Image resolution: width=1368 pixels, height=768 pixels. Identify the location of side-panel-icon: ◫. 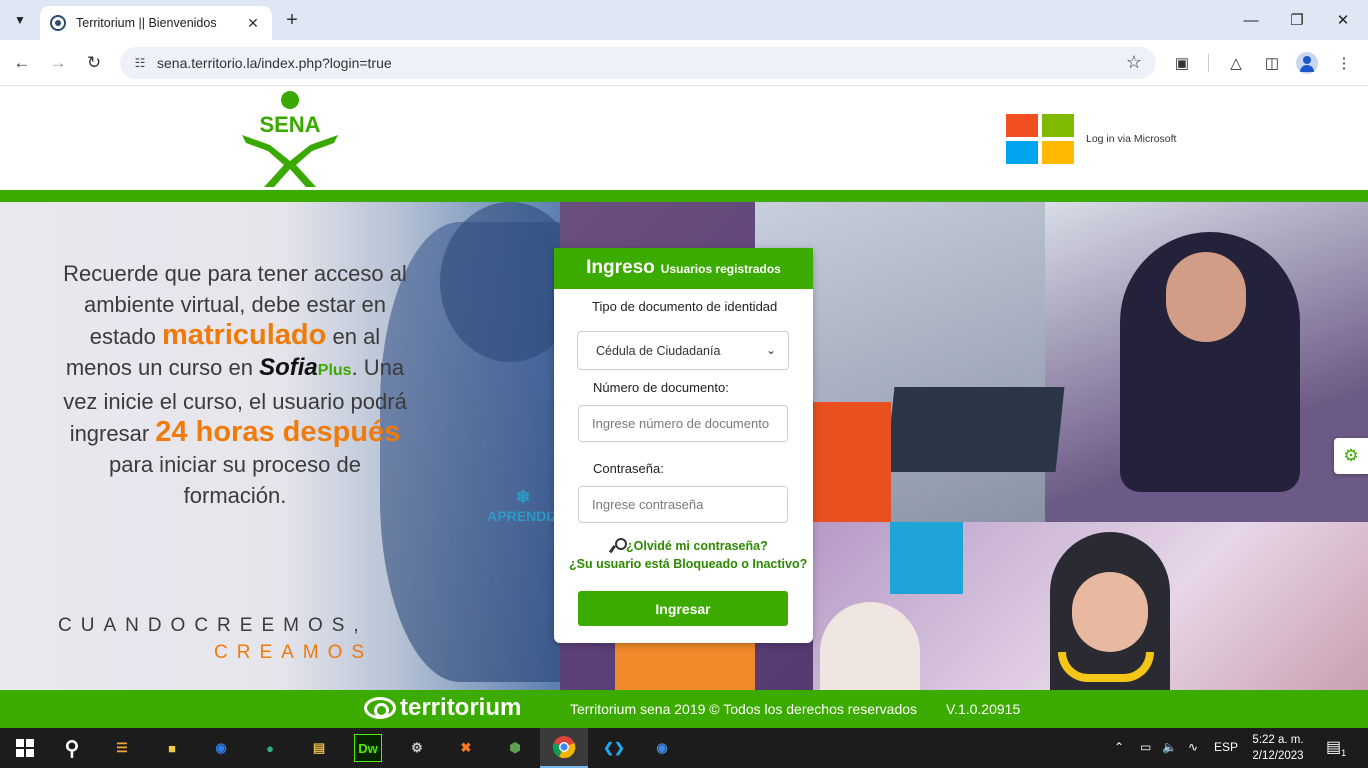
(1272, 63).